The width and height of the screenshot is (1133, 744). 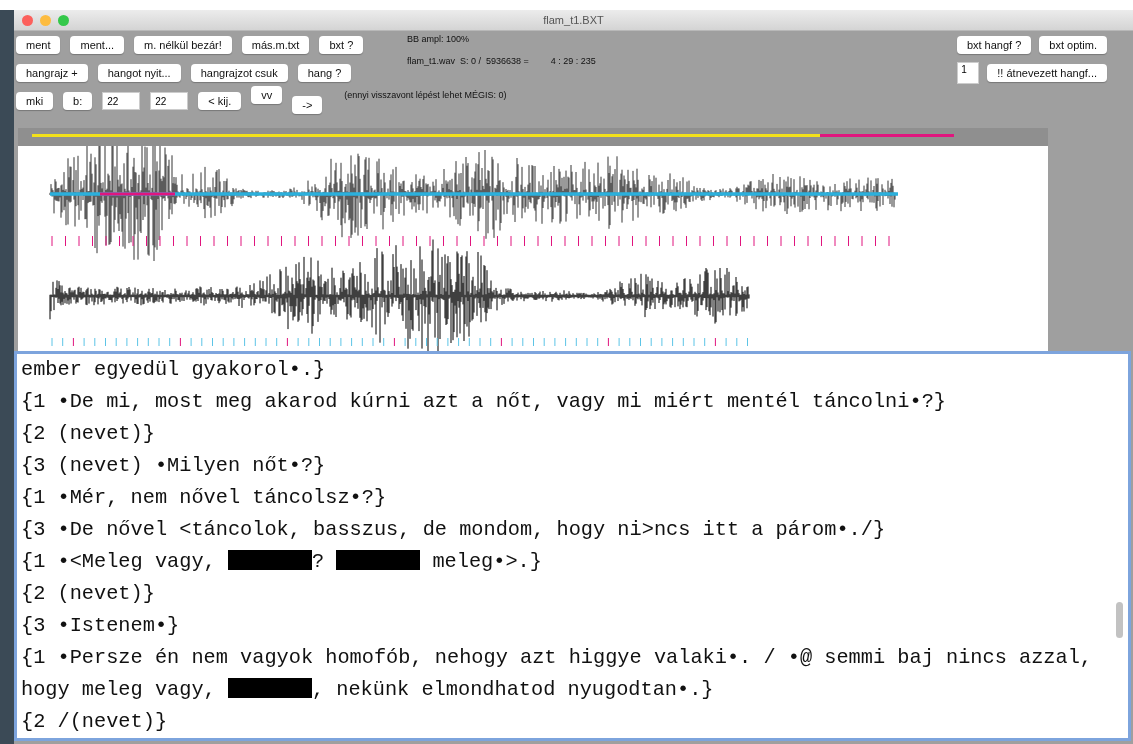 I want to click on close-icon, so click(x=27, y=20).